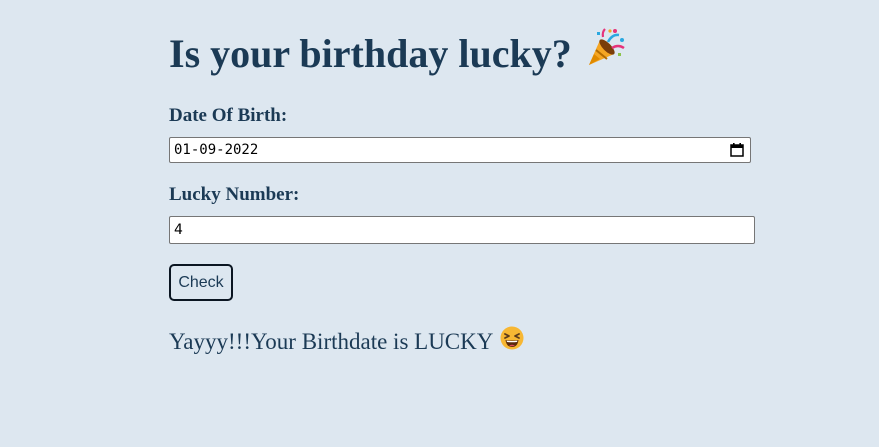  What do you see at coordinates (737, 150) in the screenshot?
I see `calendar-icon` at bounding box center [737, 150].